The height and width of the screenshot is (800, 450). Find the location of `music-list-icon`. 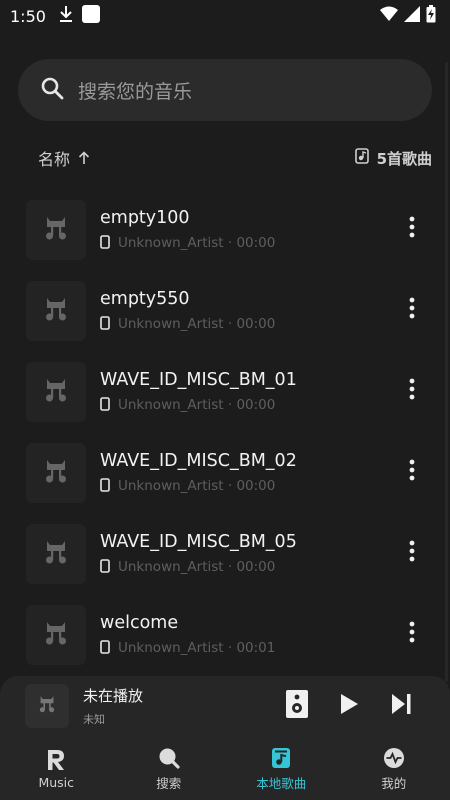

music-list-icon is located at coordinates (361, 158).